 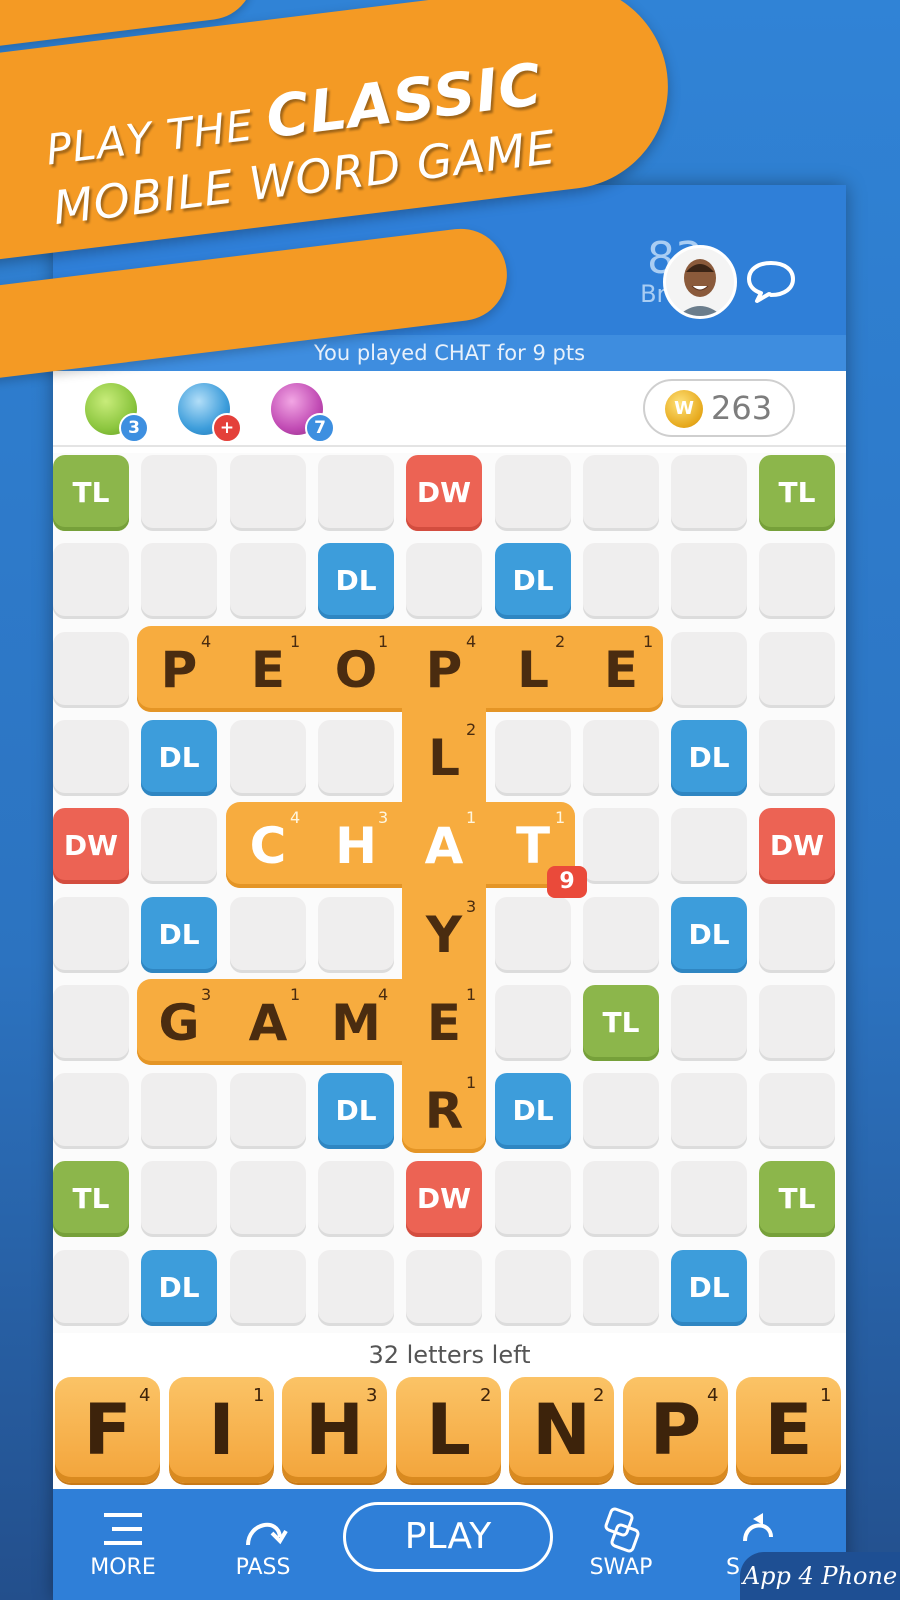 What do you see at coordinates (567, 882) in the screenshot?
I see `last-play-score-badge: 9` at bounding box center [567, 882].